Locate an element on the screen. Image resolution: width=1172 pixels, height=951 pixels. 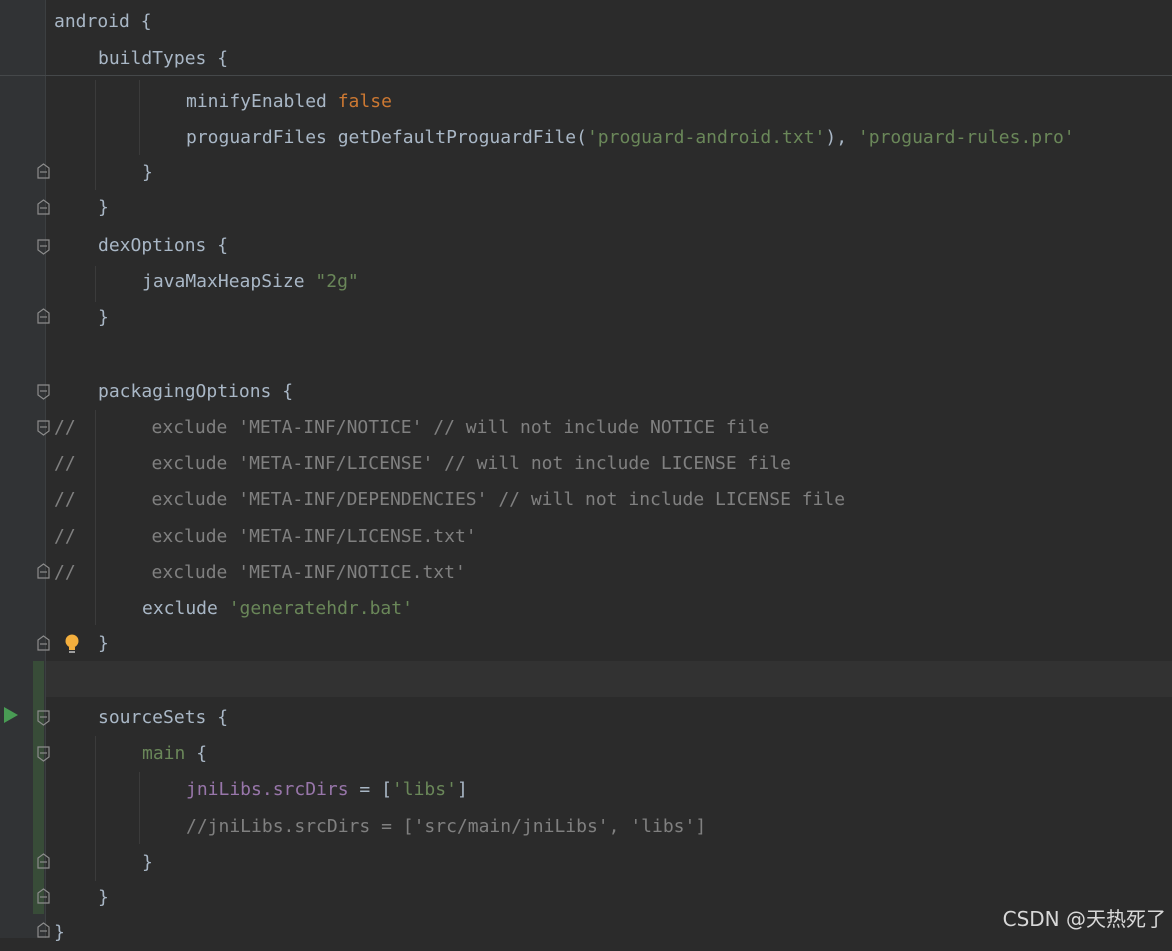
code-token: = [ is located at coordinates (370, 789).